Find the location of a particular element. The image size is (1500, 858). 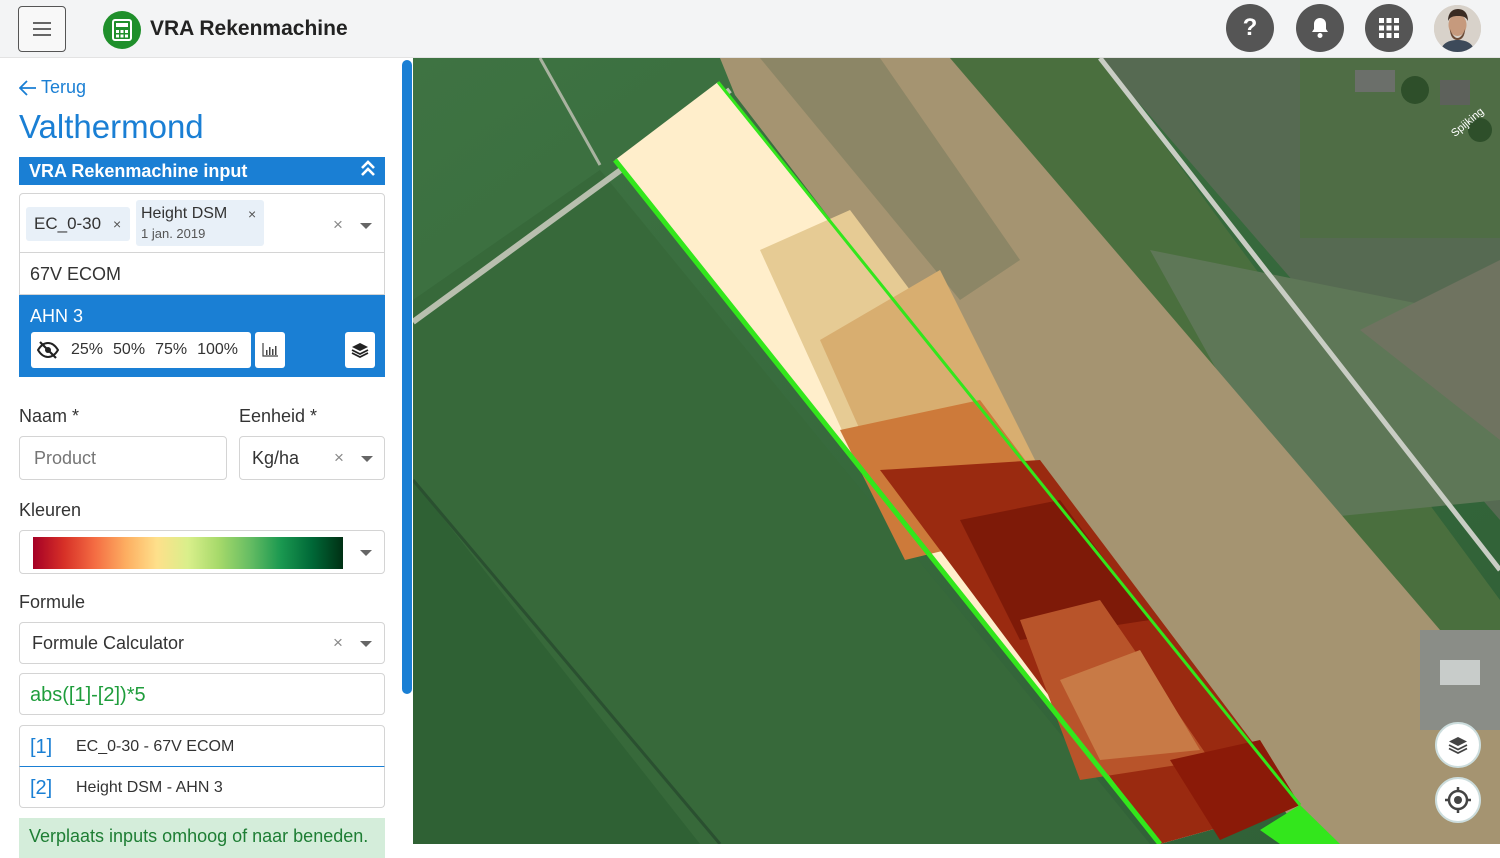

notifications-button is located at coordinates (1320, 28).